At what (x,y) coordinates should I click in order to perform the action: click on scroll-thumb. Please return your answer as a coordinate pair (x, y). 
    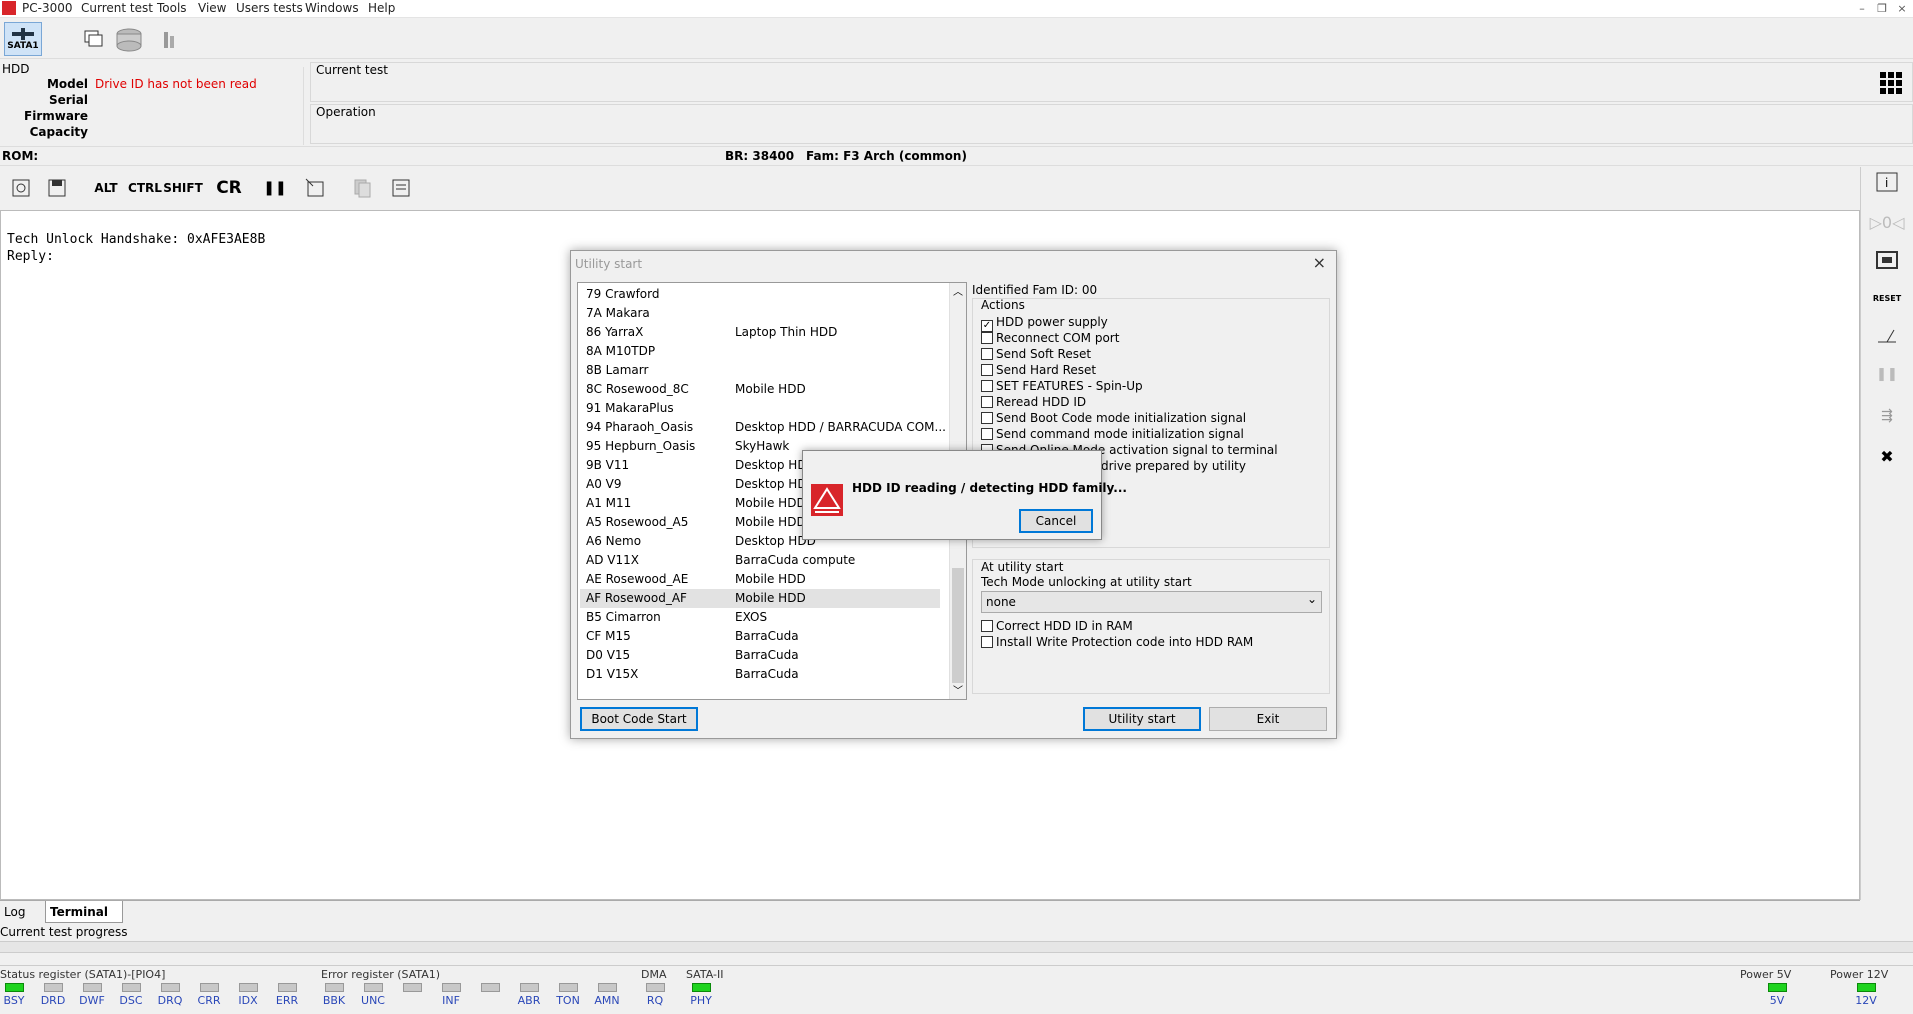
    Looking at the image, I should click on (958, 625).